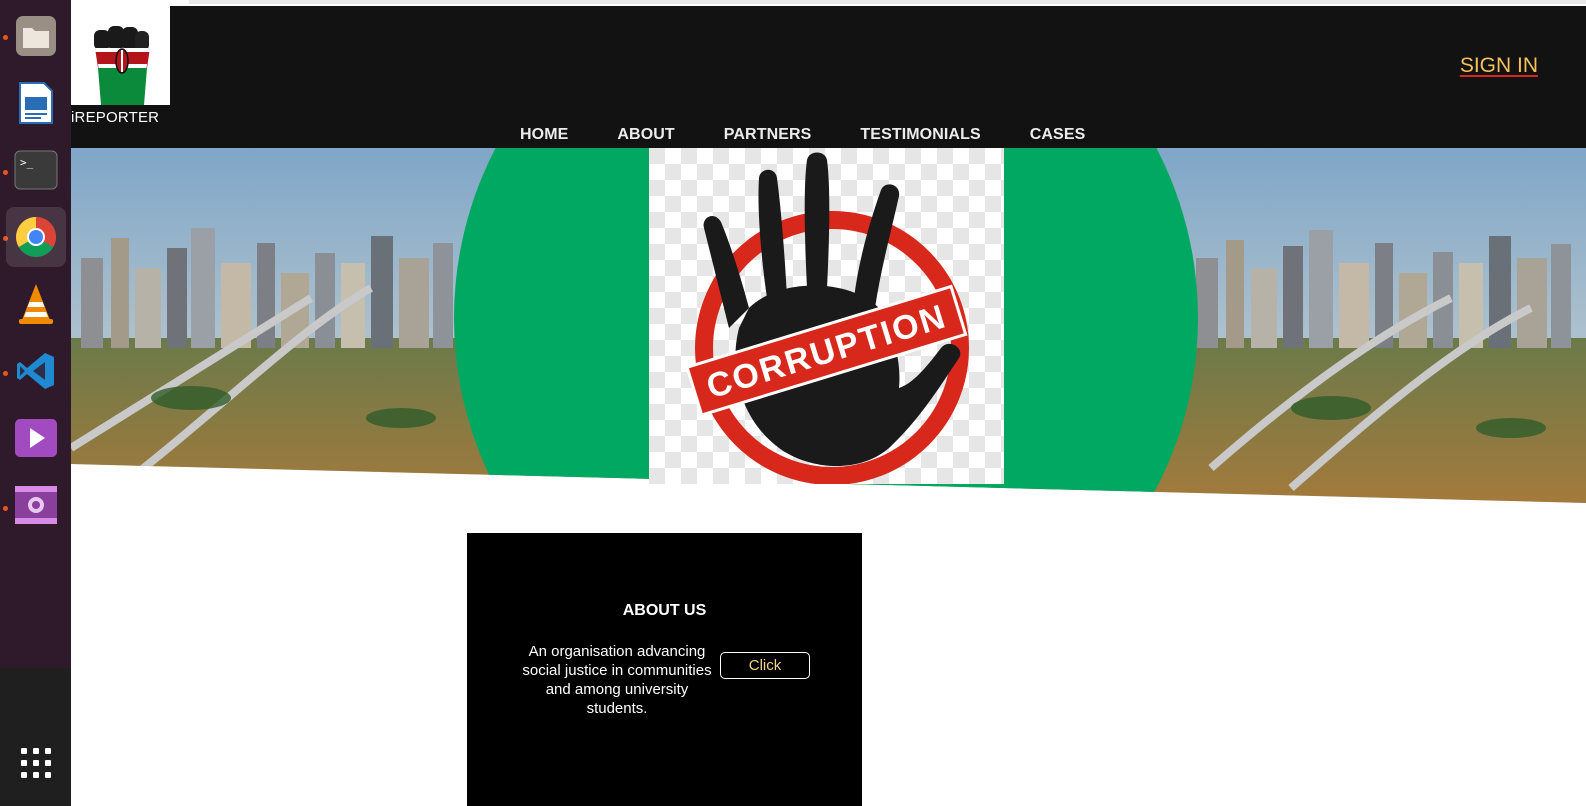 Image resolution: width=1586 pixels, height=806 pixels. I want to click on vlc-icon, so click(36, 304).